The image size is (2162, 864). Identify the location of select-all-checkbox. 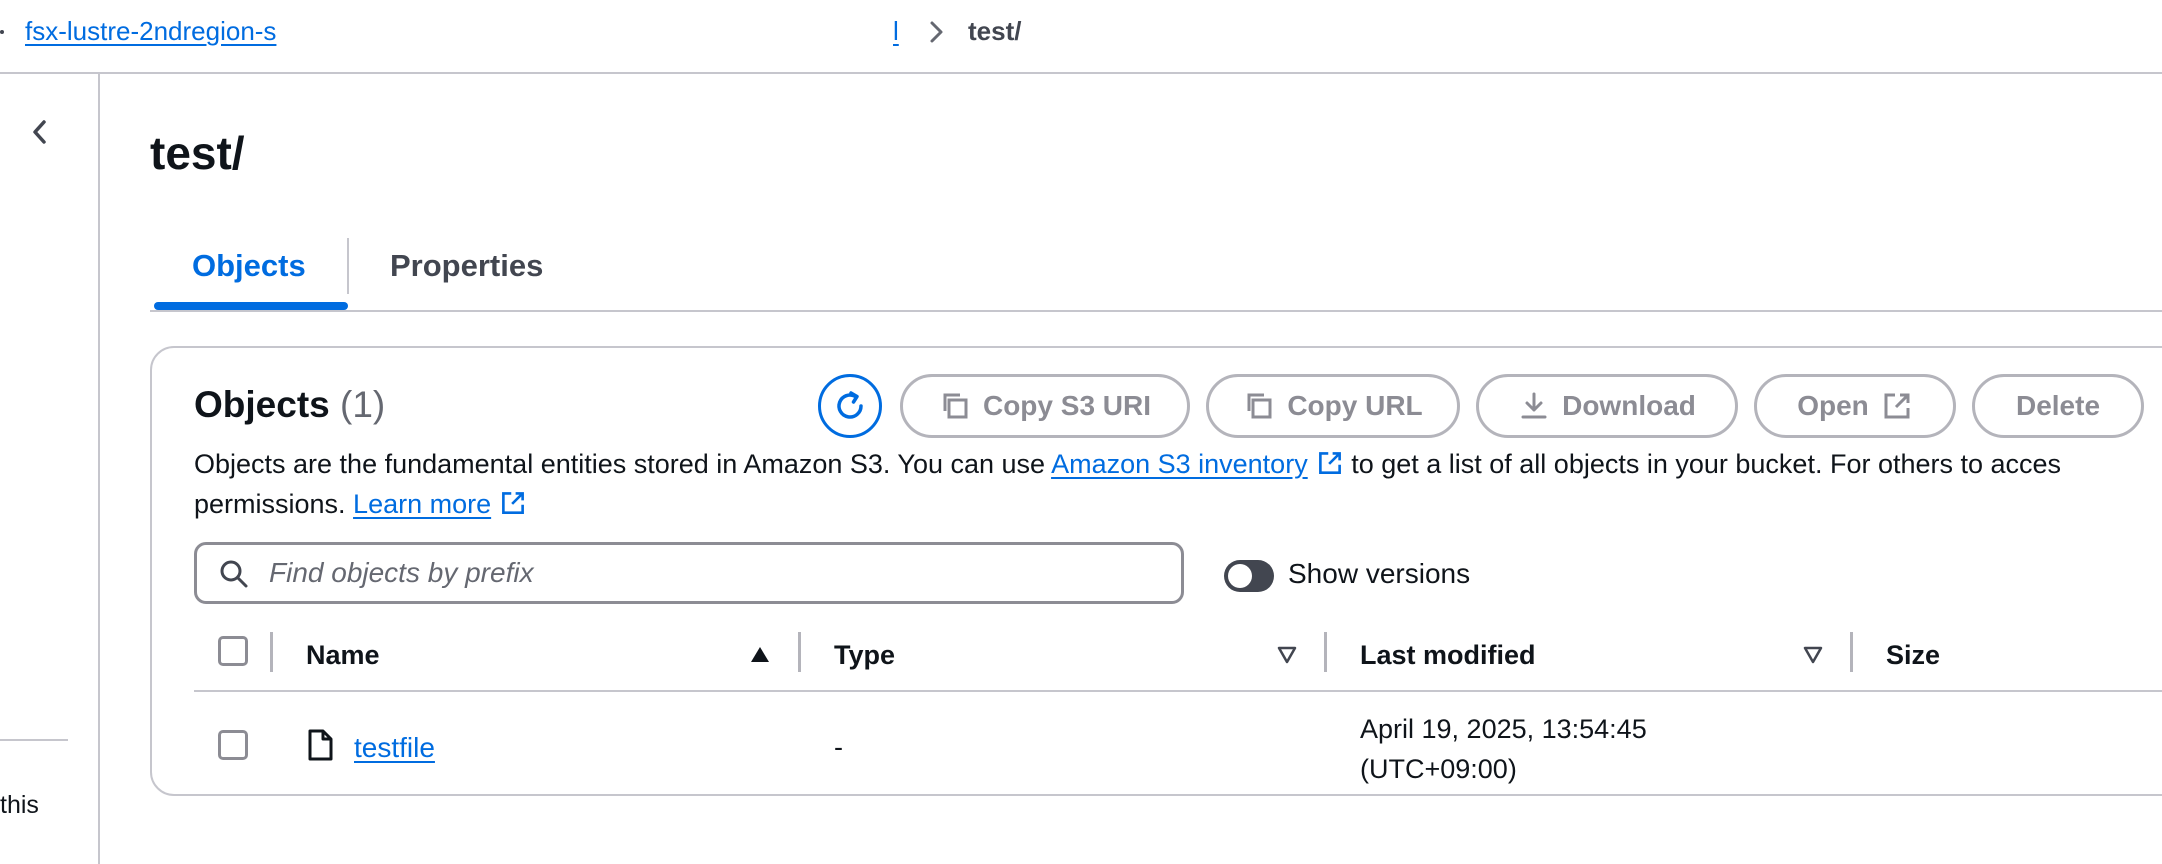
(233, 651).